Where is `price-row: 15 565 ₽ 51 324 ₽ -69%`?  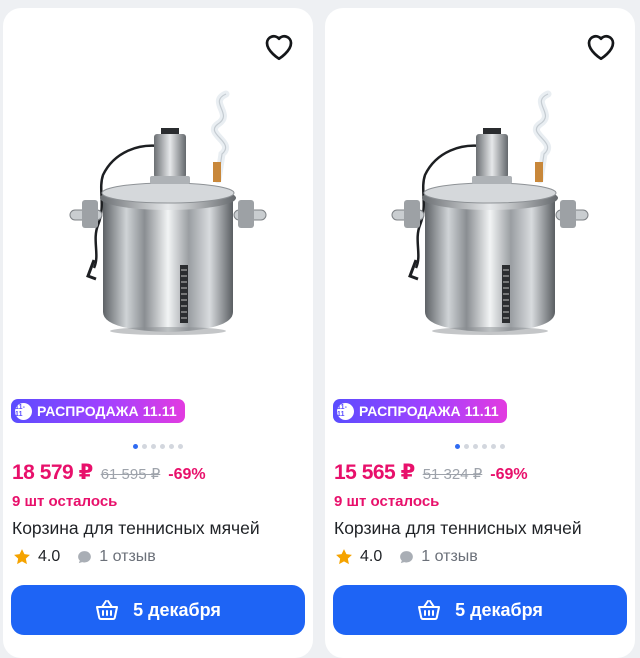 price-row: 15 565 ₽ 51 324 ₽ -69% is located at coordinates (431, 472).